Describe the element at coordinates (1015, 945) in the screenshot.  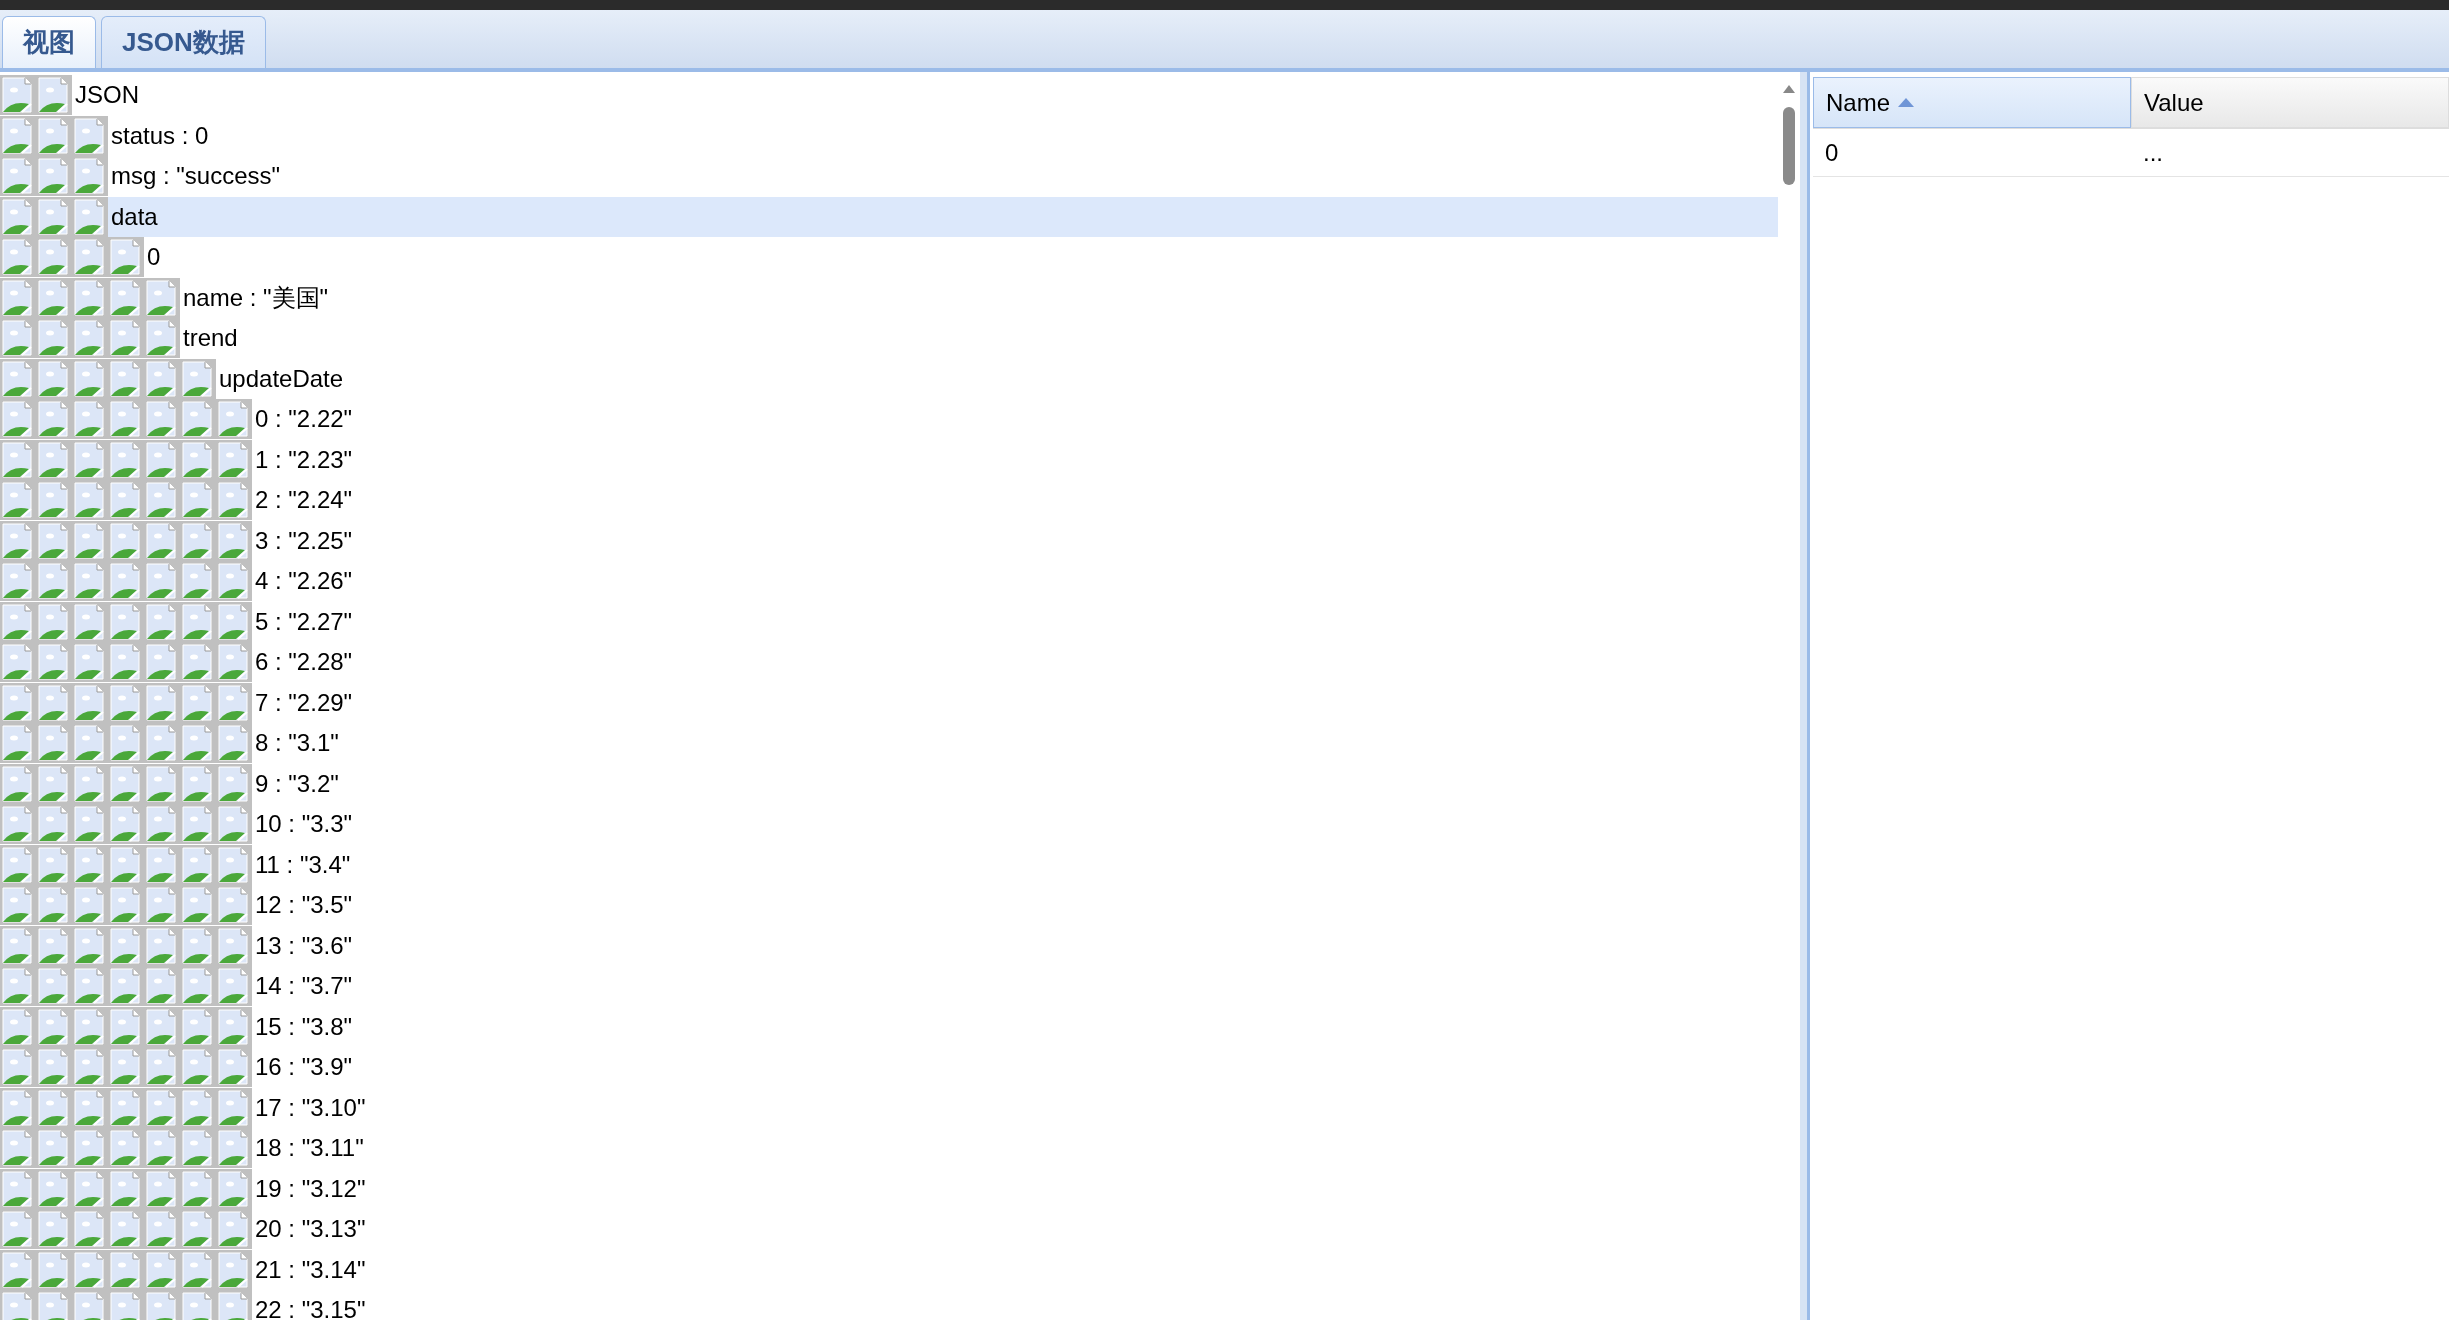
I see `tree-node-label: 13 : "3.6"` at that location.